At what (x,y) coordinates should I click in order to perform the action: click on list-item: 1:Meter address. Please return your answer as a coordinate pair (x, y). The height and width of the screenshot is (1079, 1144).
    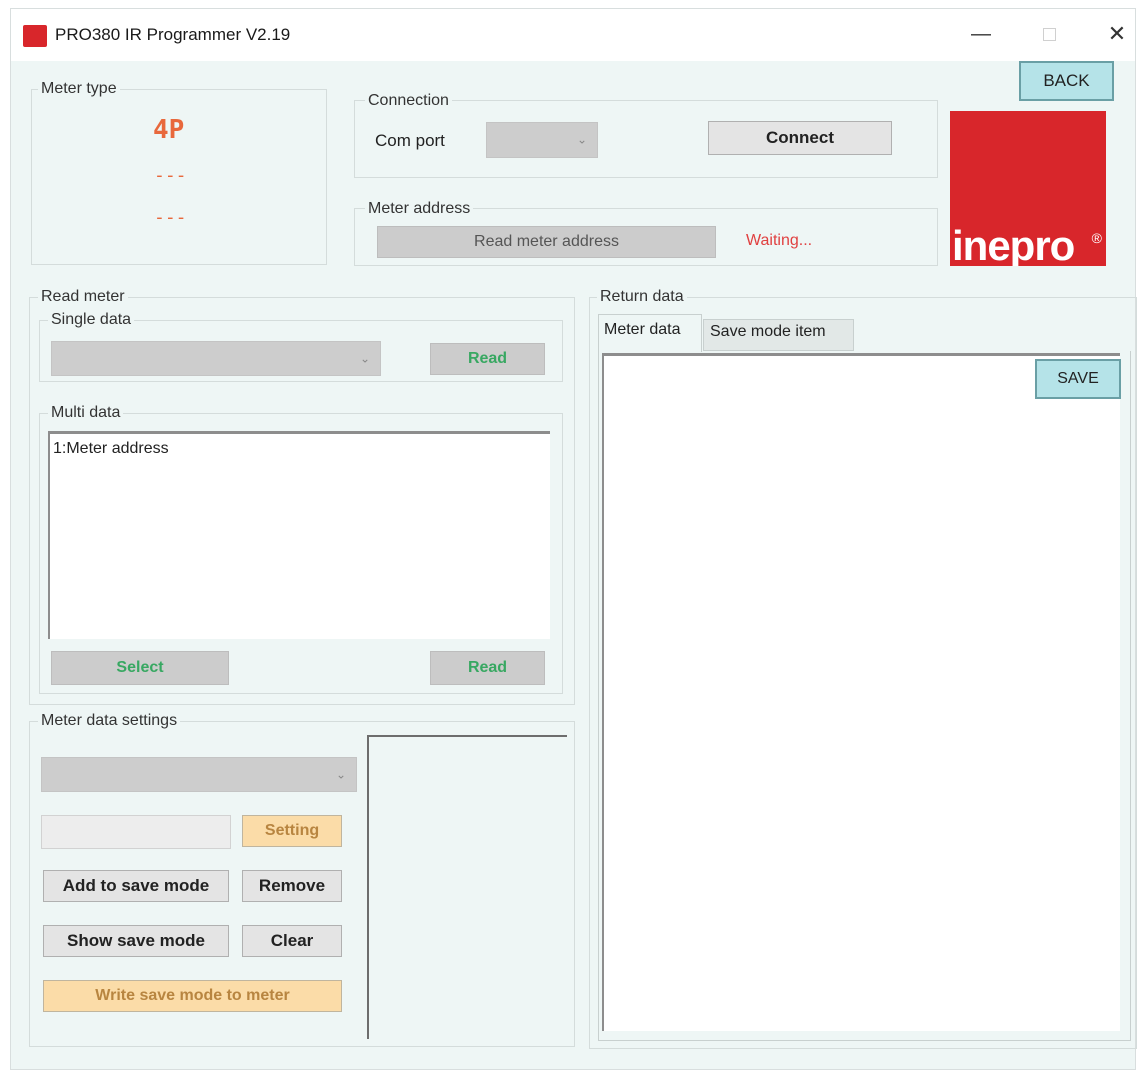
    Looking at the image, I should click on (111, 449).